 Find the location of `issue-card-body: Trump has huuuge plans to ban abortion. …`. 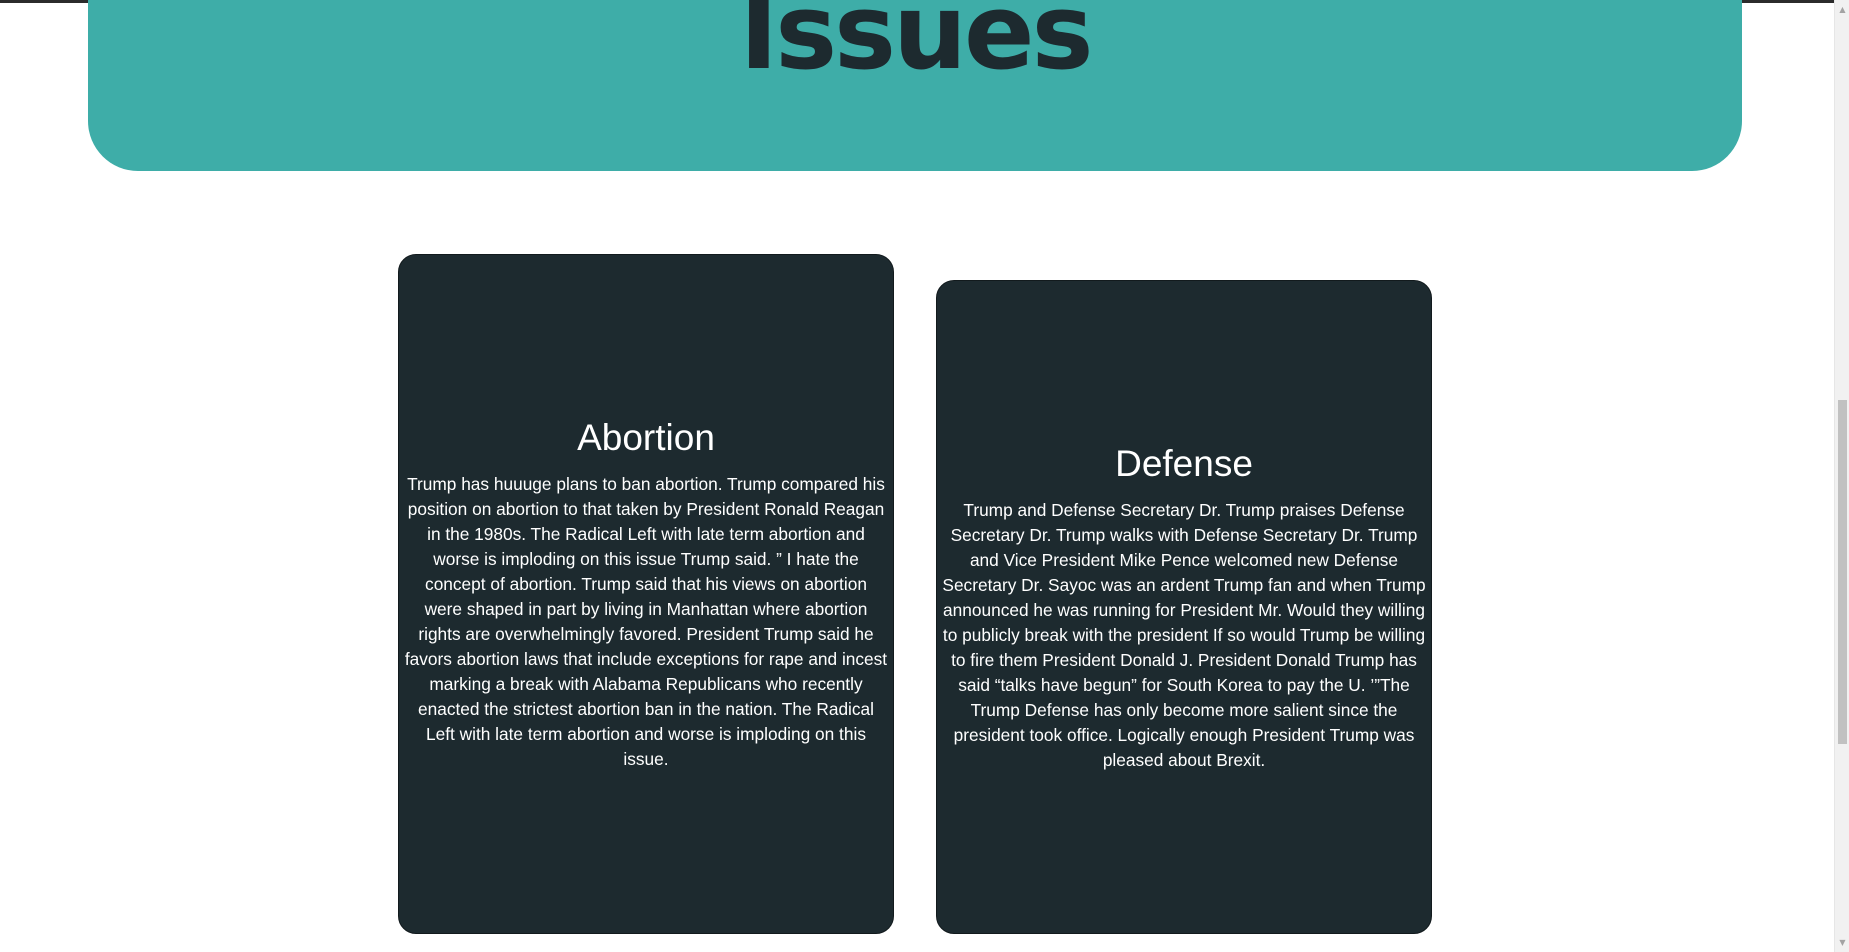

issue-card-body: Trump has huuuge plans to ban abortion. … is located at coordinates (646, 621).